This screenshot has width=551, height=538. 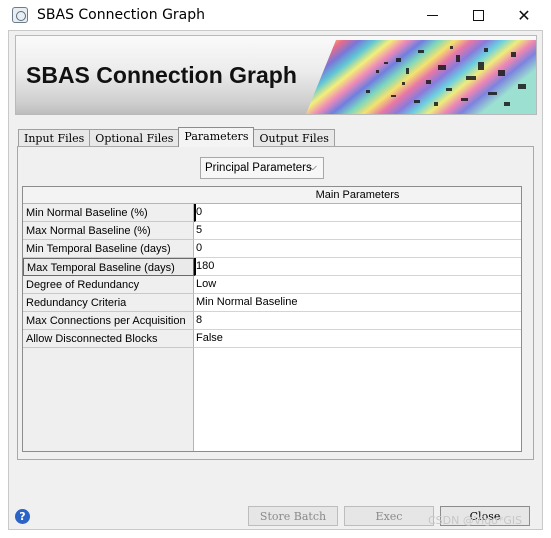 I want to click on tab-input-files: Input Files, so click(x=54, y=138).